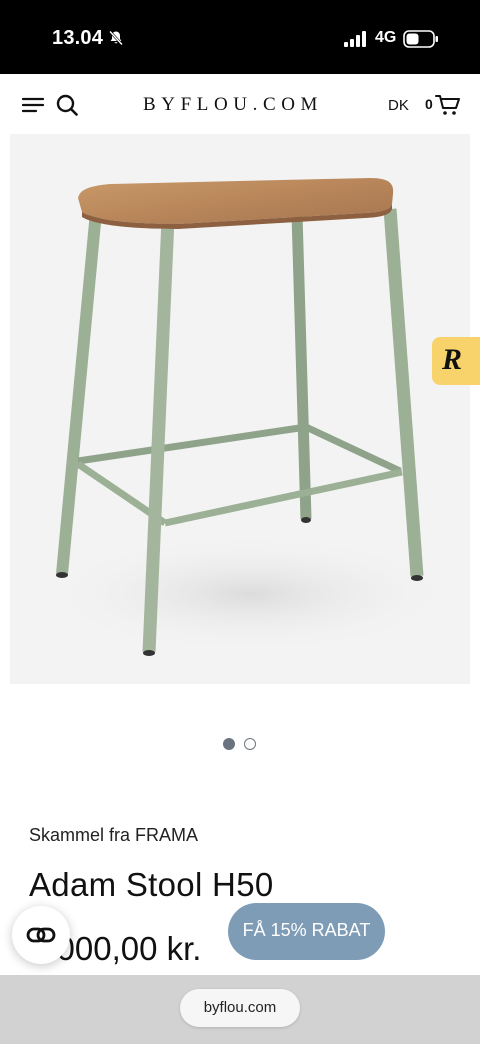  Describe the element at coordinates (229, 744) in the screenshot. I see `carousel-dot-active` at that location.